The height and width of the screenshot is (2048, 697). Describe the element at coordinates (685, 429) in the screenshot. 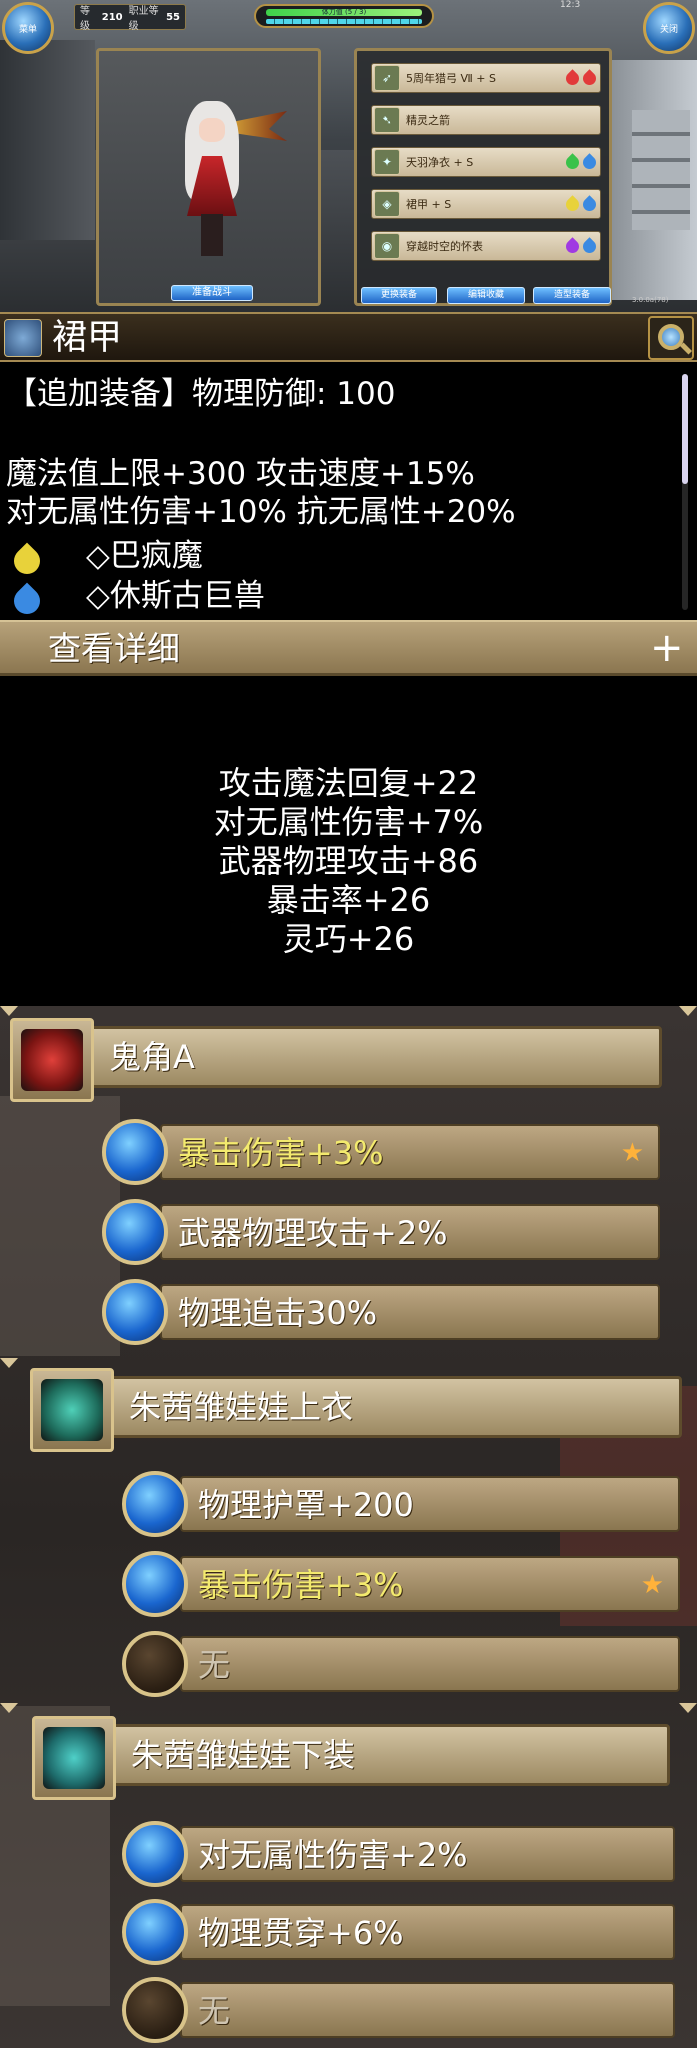

I see `scrollbar-thumb` at that location.